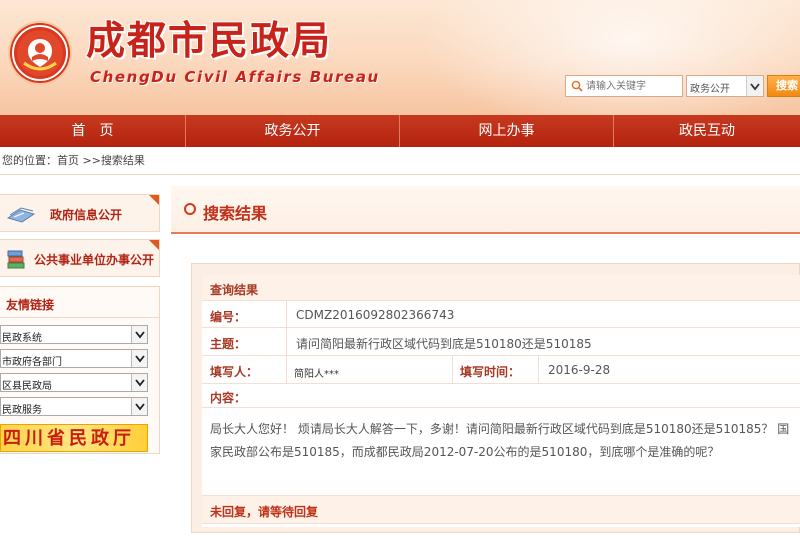  What do you see at coordinates (22, 338) in the screenshot?
I see `select-value: 民政系统` at bounding box center [22, 338].